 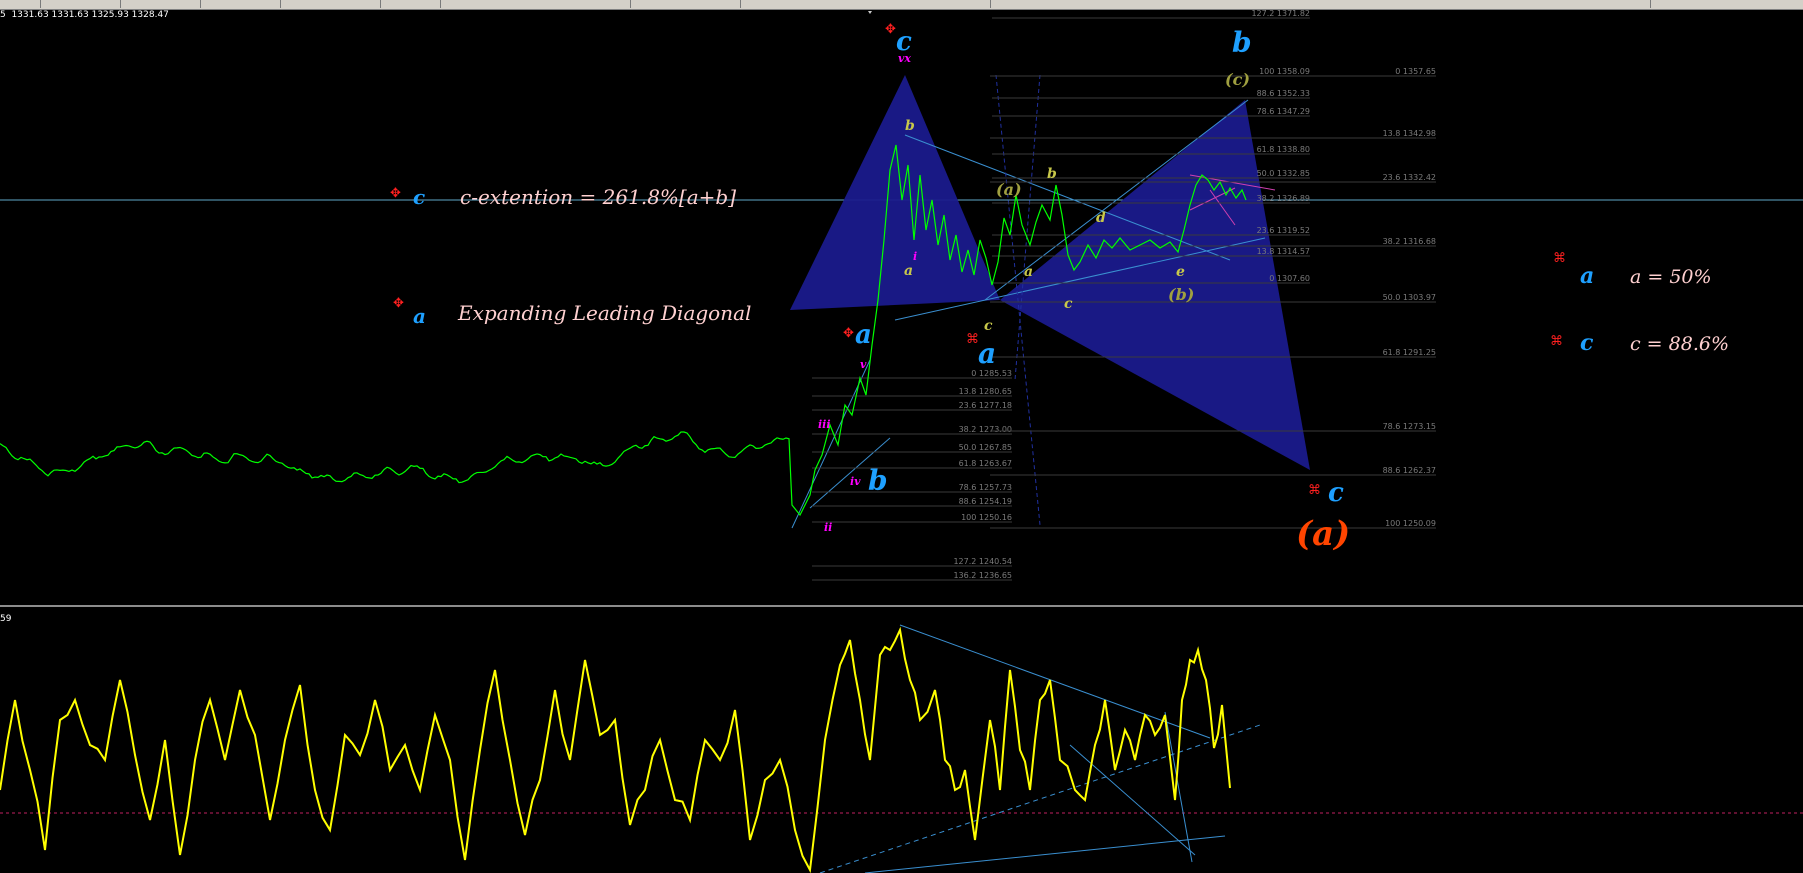 I want to click on leading-diagonal-tag: a, so click(x=419, y=316).